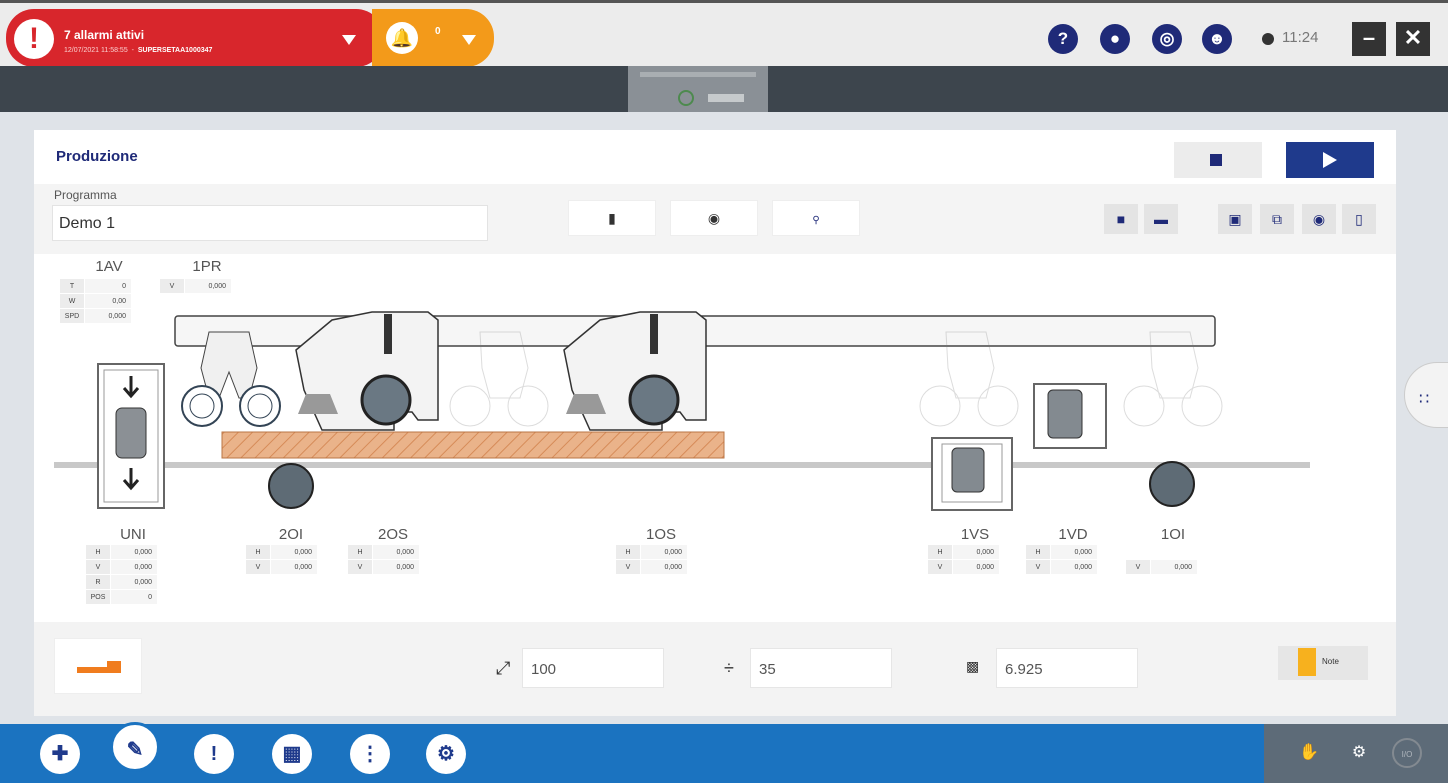 Image resolution: width=1448 pixels, height=783 pixels. I want to click on bell-icon: 🔔, so click(402, 38).